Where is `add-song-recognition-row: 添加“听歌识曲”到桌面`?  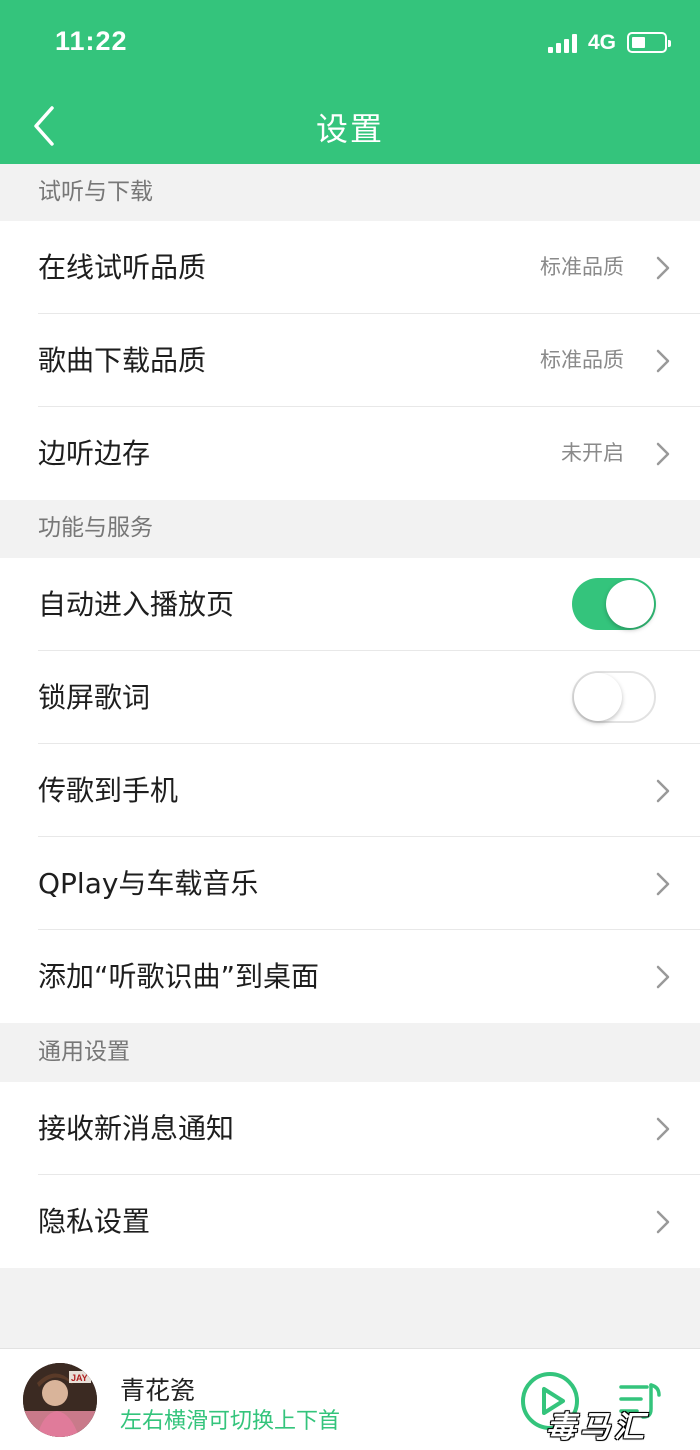 add-song-recognition-row: 添加“听歌识曲”到桌面 is located at coordinates (350, 976).